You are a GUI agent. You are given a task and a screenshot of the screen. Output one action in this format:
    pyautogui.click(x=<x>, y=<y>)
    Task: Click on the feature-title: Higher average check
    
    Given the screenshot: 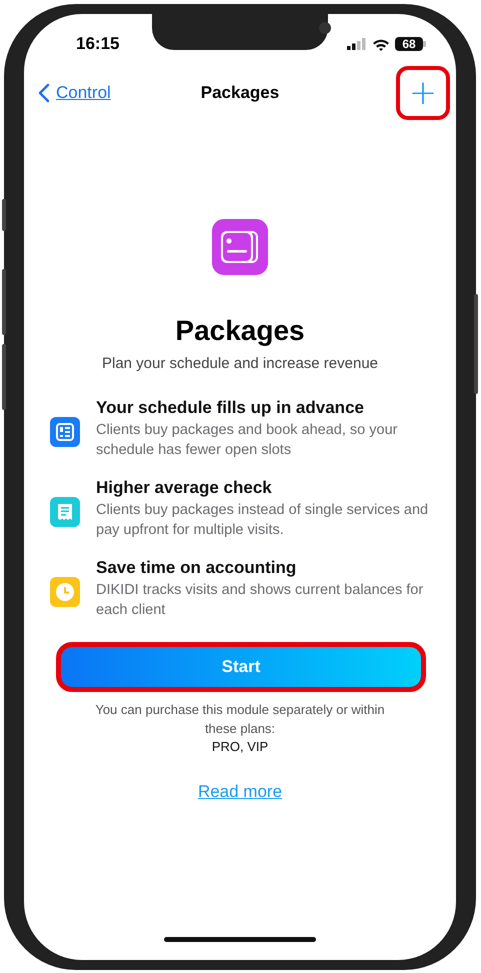 What is the action you would take?
    pyautogui.click(x=184, y=488)
    